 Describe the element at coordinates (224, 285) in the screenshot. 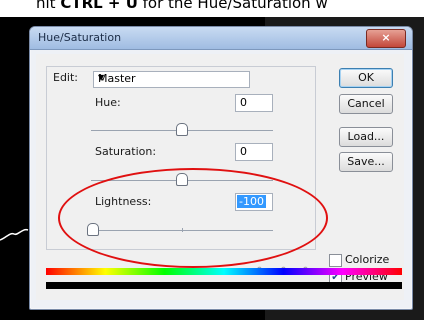

I see `output-color-bar` at that location.